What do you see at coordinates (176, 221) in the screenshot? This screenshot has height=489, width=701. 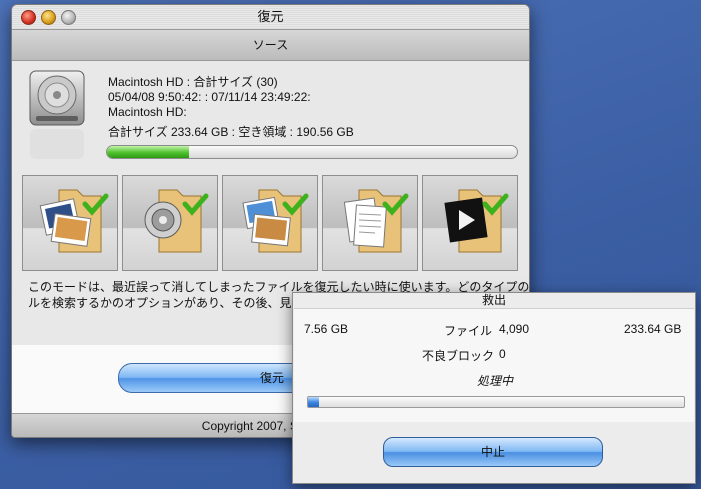 I see `audio-folder-icon` at bounding box center [176, 221].